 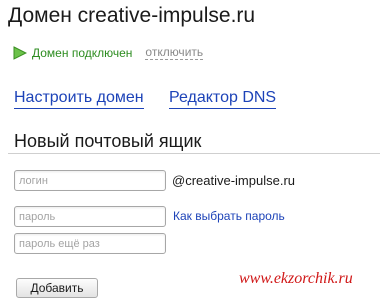 I want to click on dns-editor-link: Редактор DNS, so click(x=223, y=98).